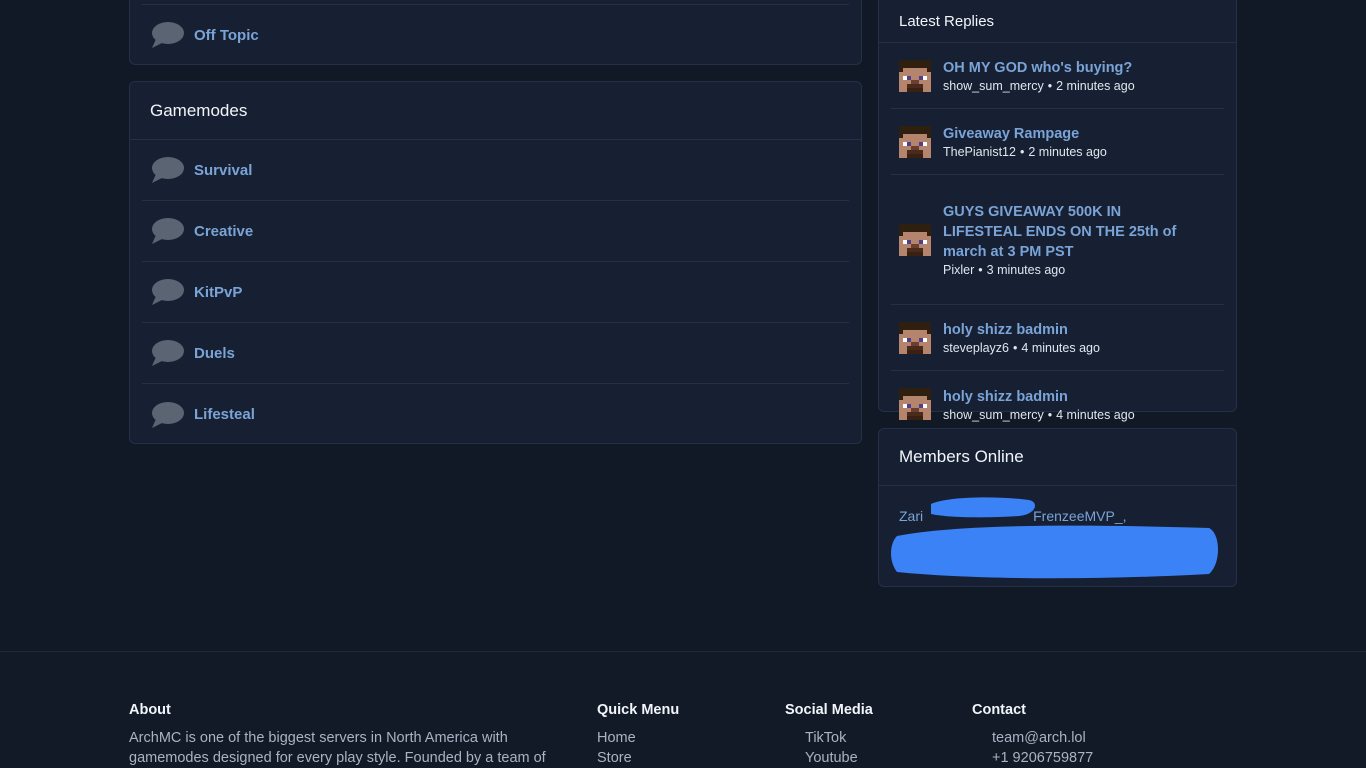  What do you see at coordinates (1032, 738) in the screenshot?
I see `footer-contact-email: team@arch.lol` at bounding box center [1032, 738].